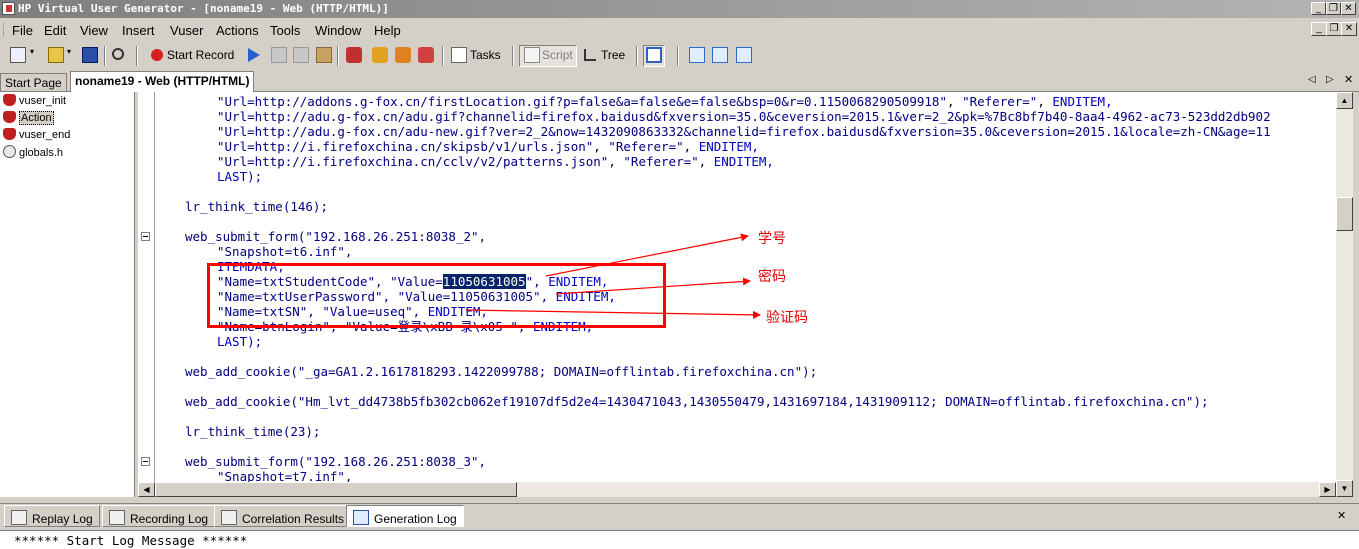 This screenshot has height=549, width=1359. I want to click on tab-generation-log: Generation Log, so click(405, 516).